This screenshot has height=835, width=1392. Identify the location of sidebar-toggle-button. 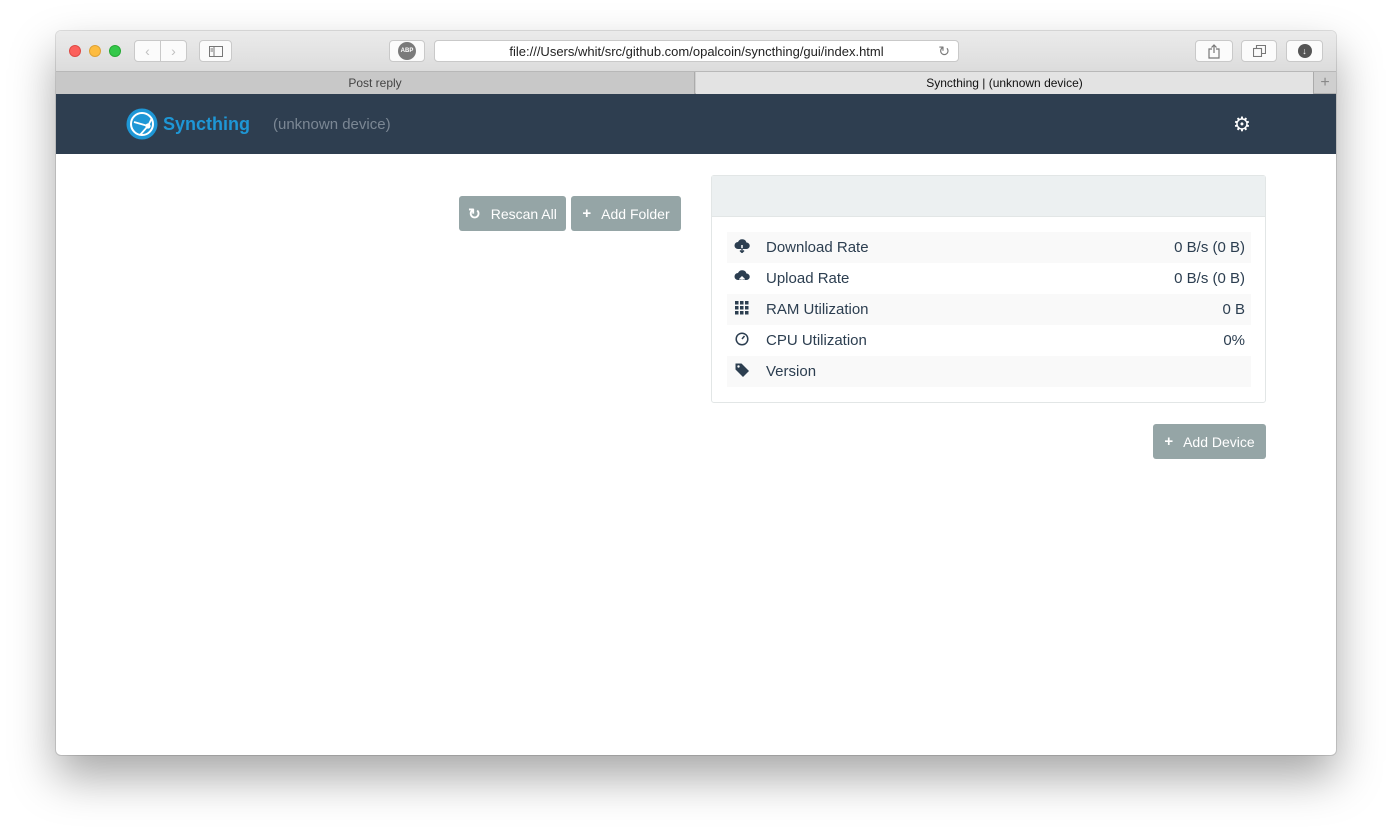
(215, 51).